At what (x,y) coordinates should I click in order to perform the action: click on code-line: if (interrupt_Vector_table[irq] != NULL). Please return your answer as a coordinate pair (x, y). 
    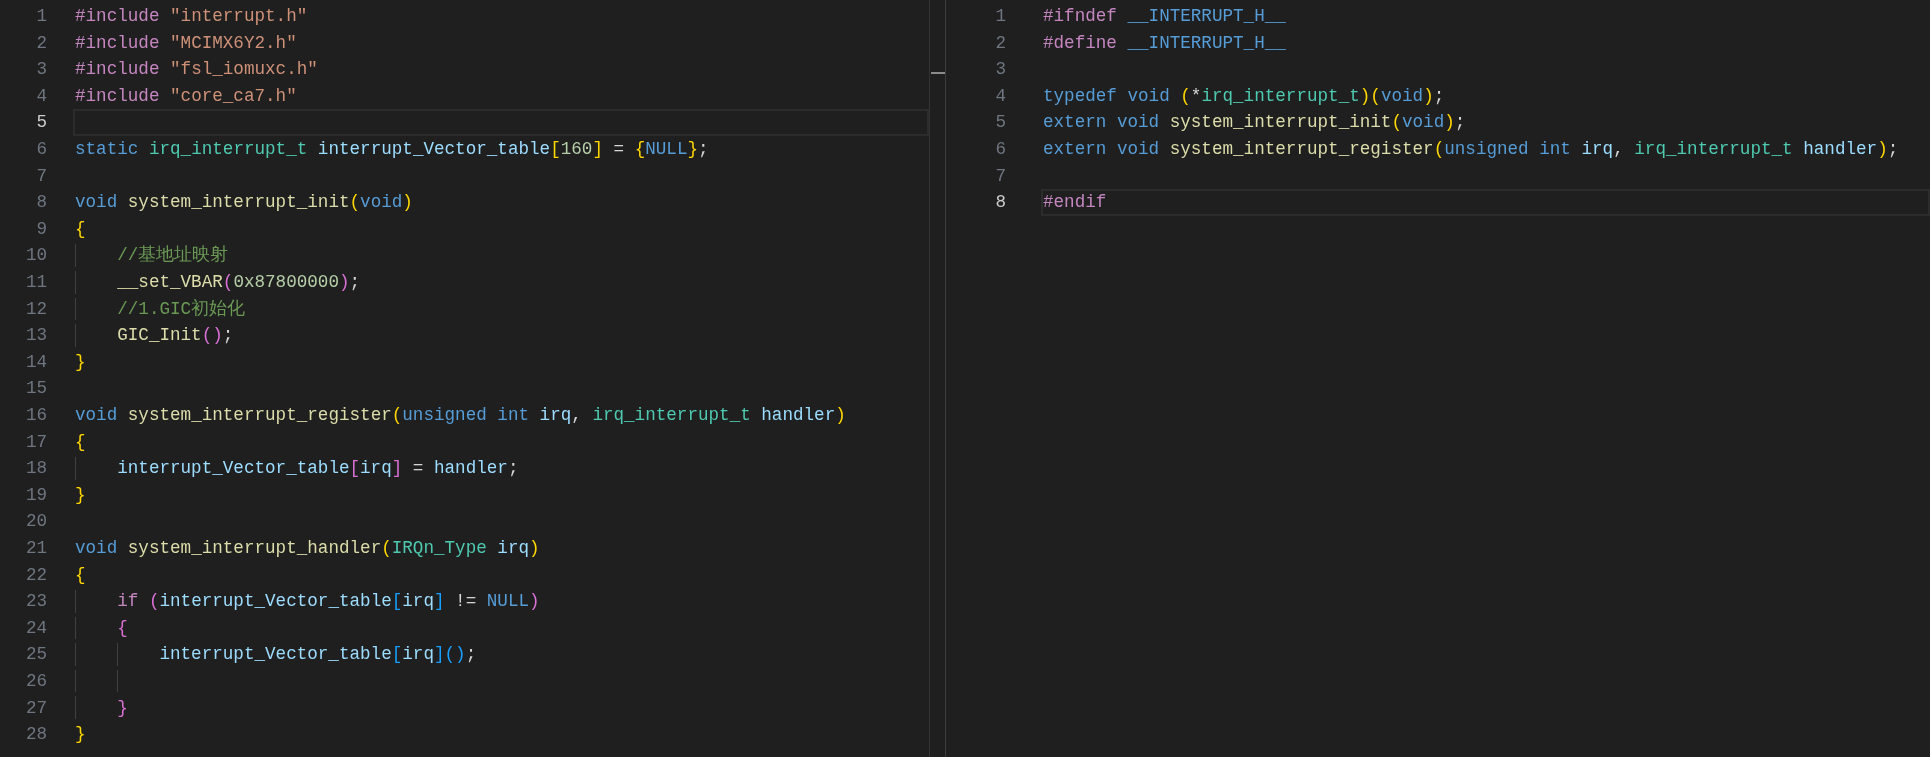
    Looking at the image, I should click on (328, 602).